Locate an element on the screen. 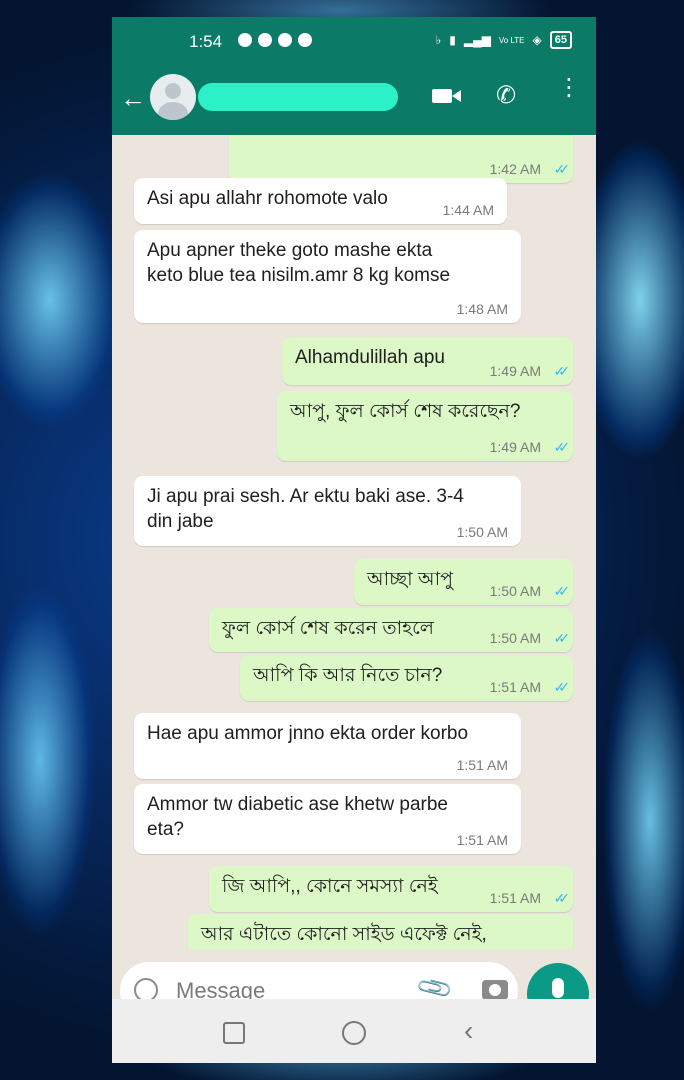 The width and height of the screenshot is (684, 1080). messenger-icon is located at coordinates (285, 40).